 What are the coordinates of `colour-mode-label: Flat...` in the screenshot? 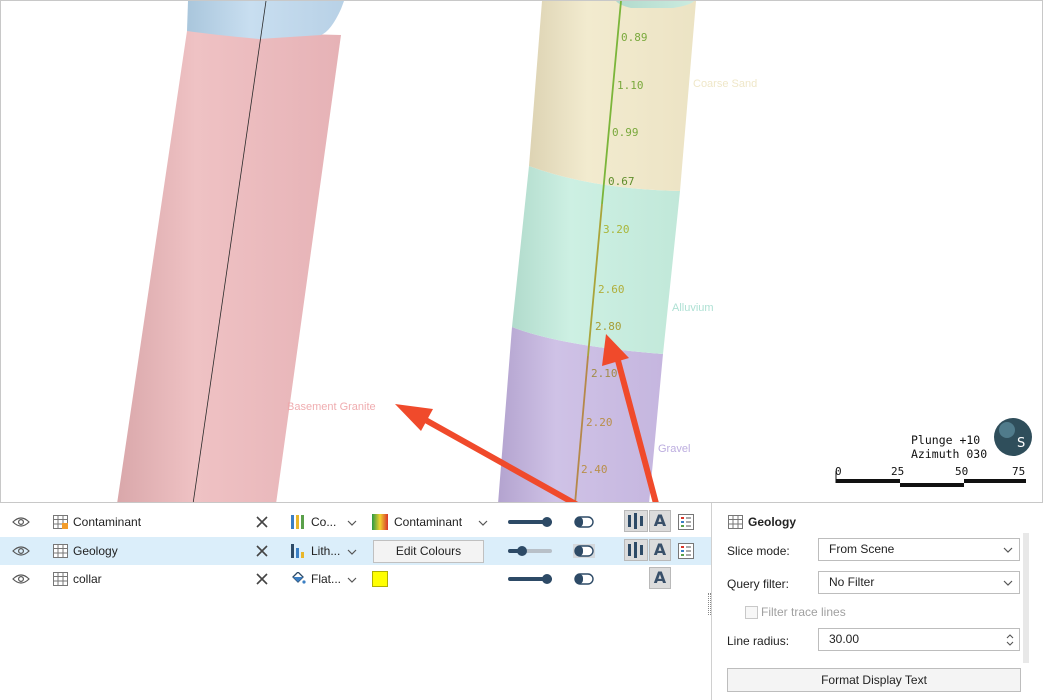 It's located at (326, 579).